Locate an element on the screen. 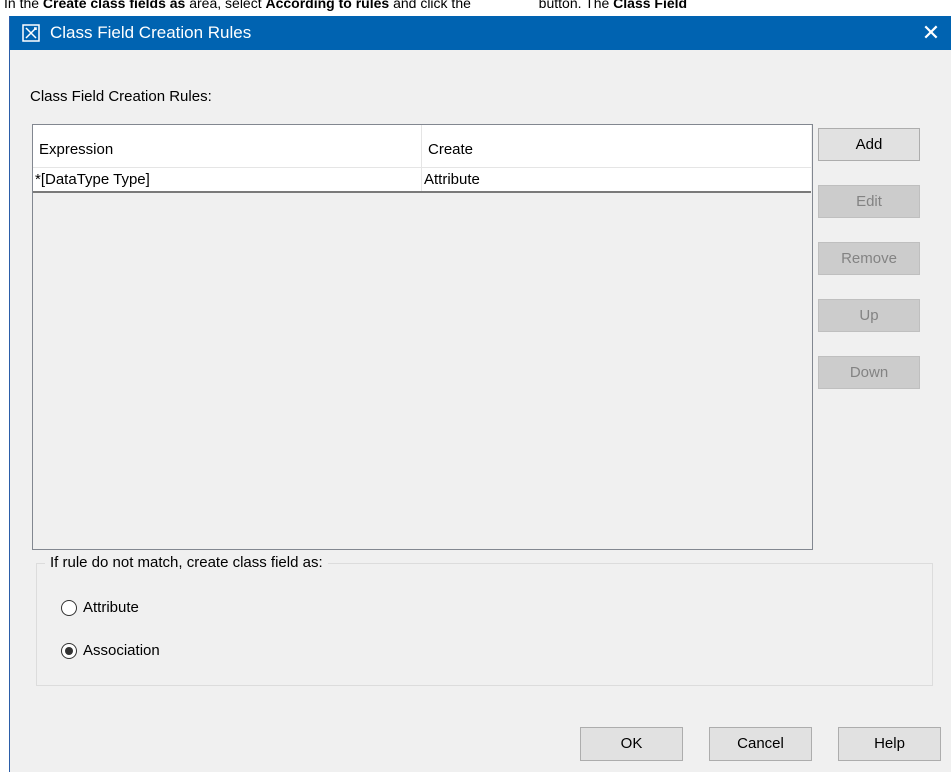 The height and width of the screenshot is (772, 951). up-button: Up is located at coordinates (869, 315).